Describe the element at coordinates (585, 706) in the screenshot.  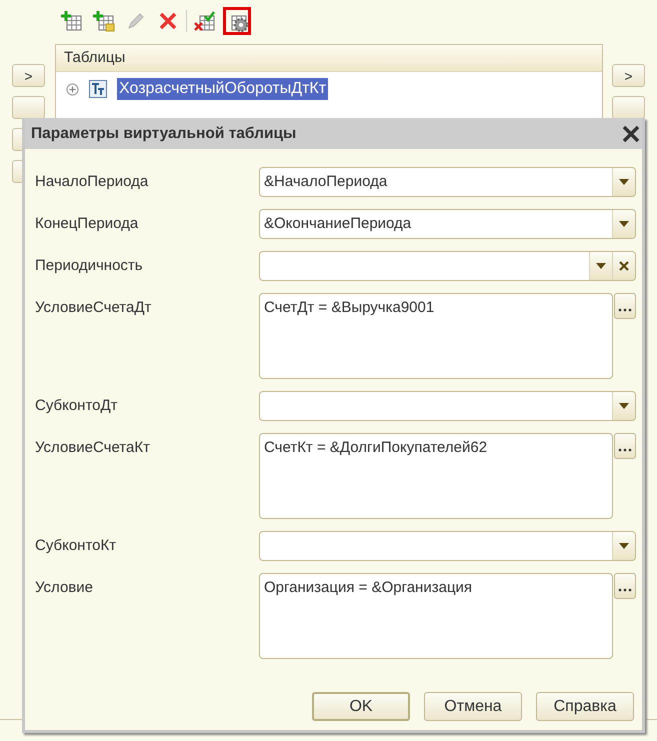
I see `dialog-button: Справка` at that location.